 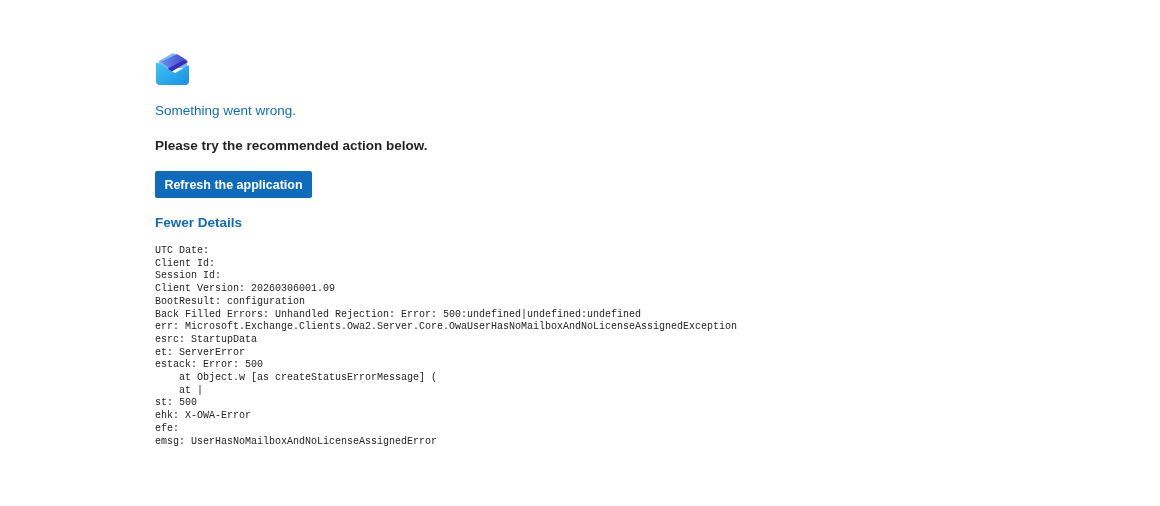 What do you see at coordinates (206, 340) in the screenshot?
I see `detail-line: esrc: StartupData` at bounding box center [206, 340].